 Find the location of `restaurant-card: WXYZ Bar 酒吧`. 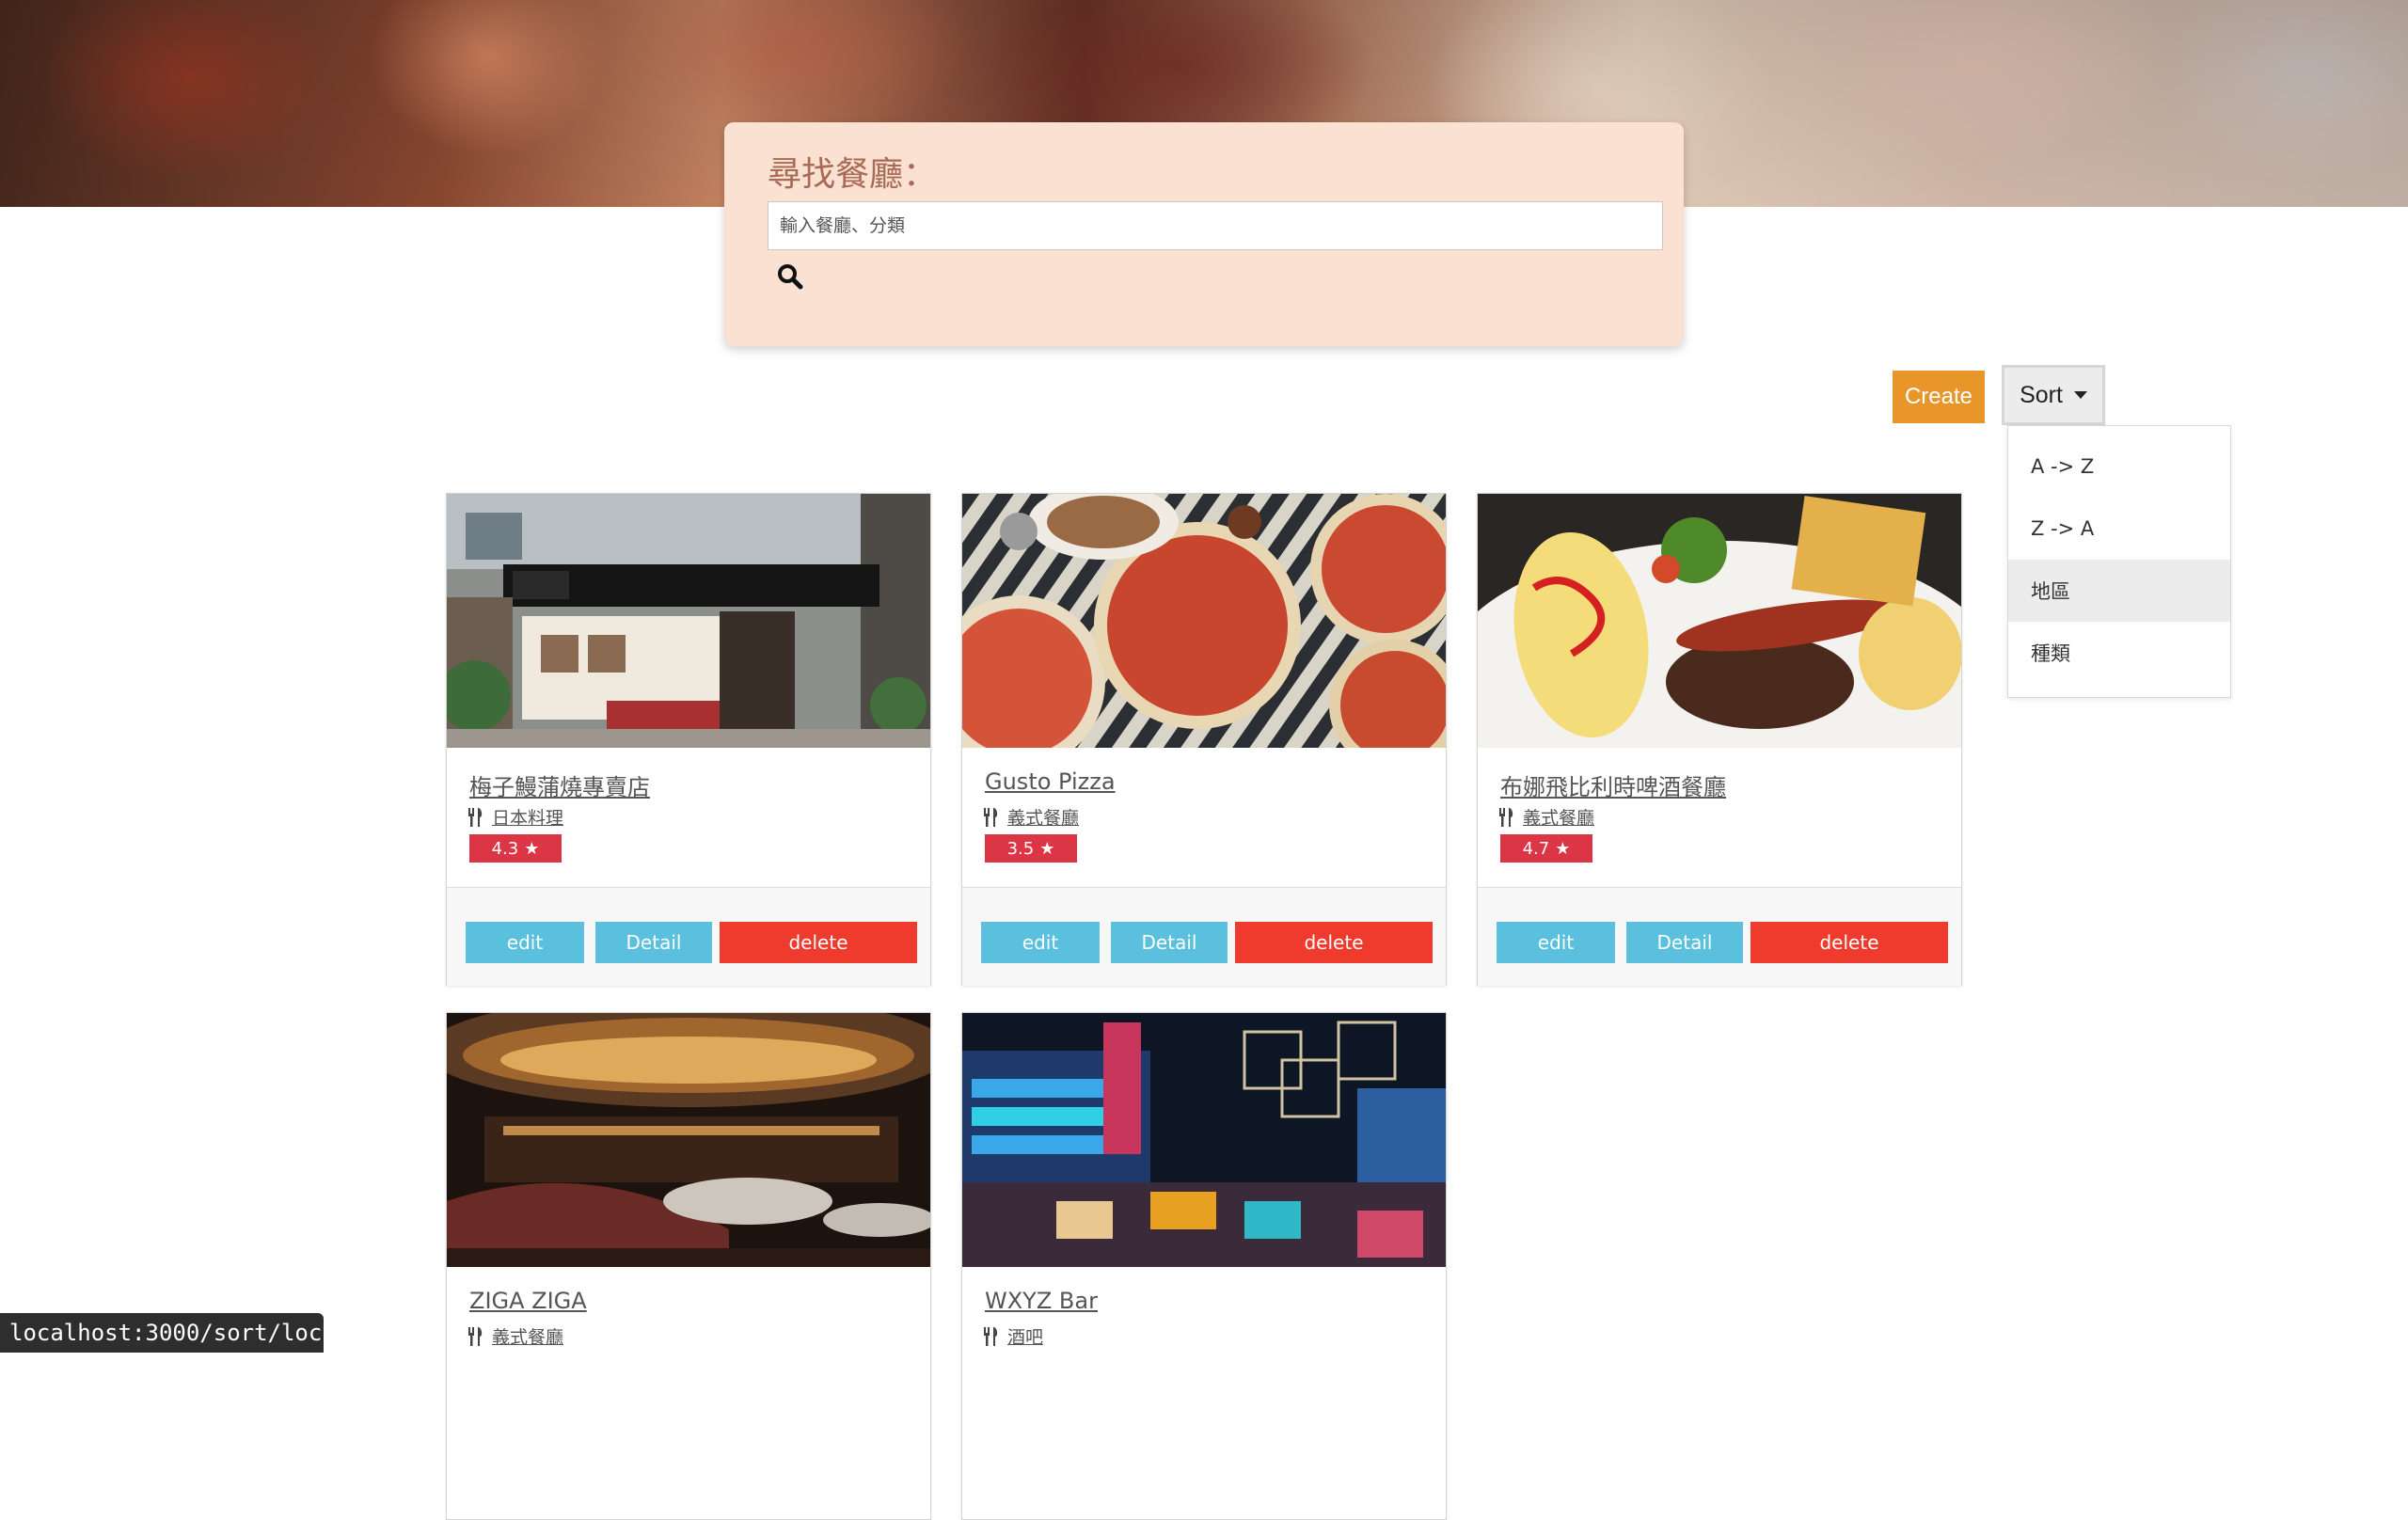

restaurant-card: WXYZ Bar 酒吧 is located at coordinates (1204, 1266).